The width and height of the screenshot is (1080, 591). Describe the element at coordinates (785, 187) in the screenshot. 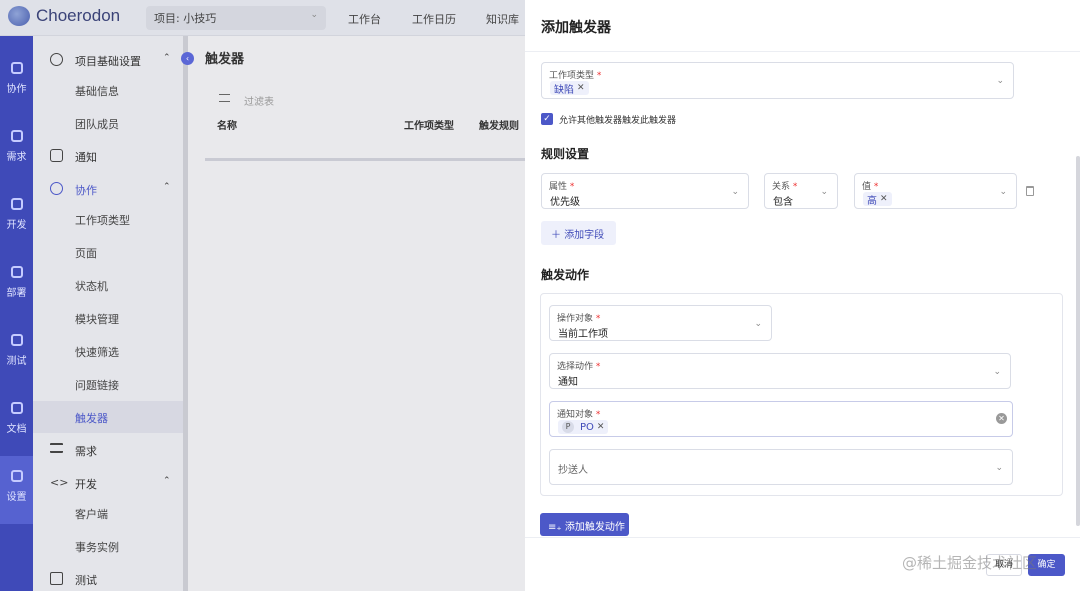

I see `rule-relation-label: 关系 *` at that location.